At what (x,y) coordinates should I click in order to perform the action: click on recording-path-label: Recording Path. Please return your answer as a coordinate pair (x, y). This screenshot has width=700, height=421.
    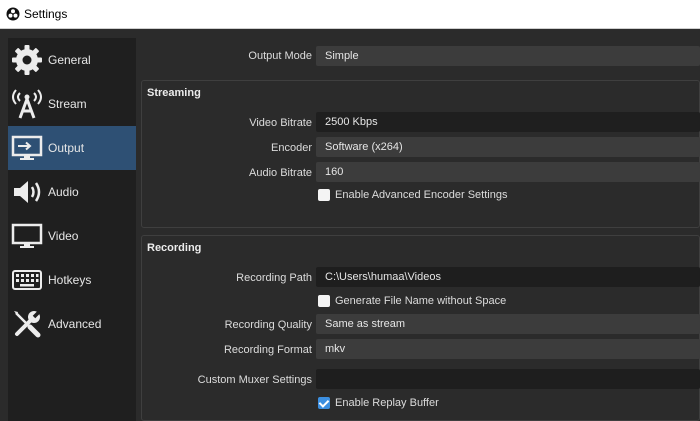
    Looking at the image, I should click on (274, 278).